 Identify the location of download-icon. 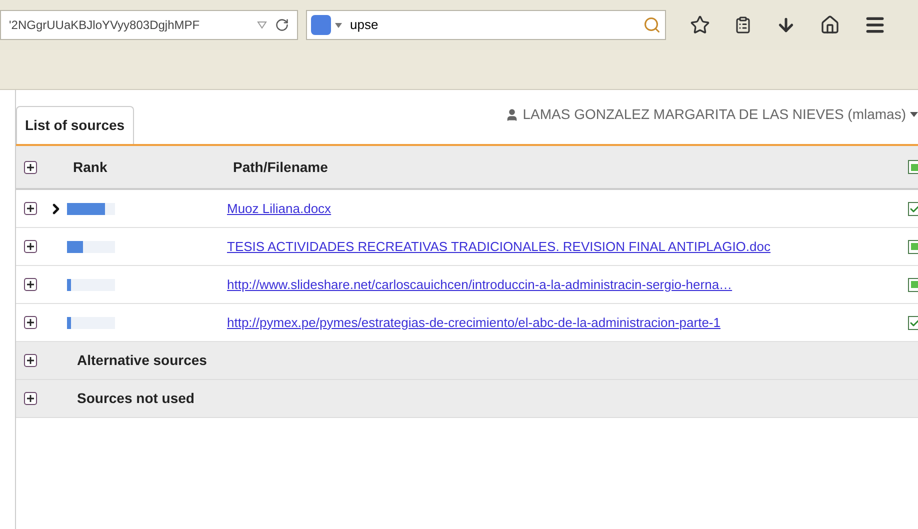
(786, 25).